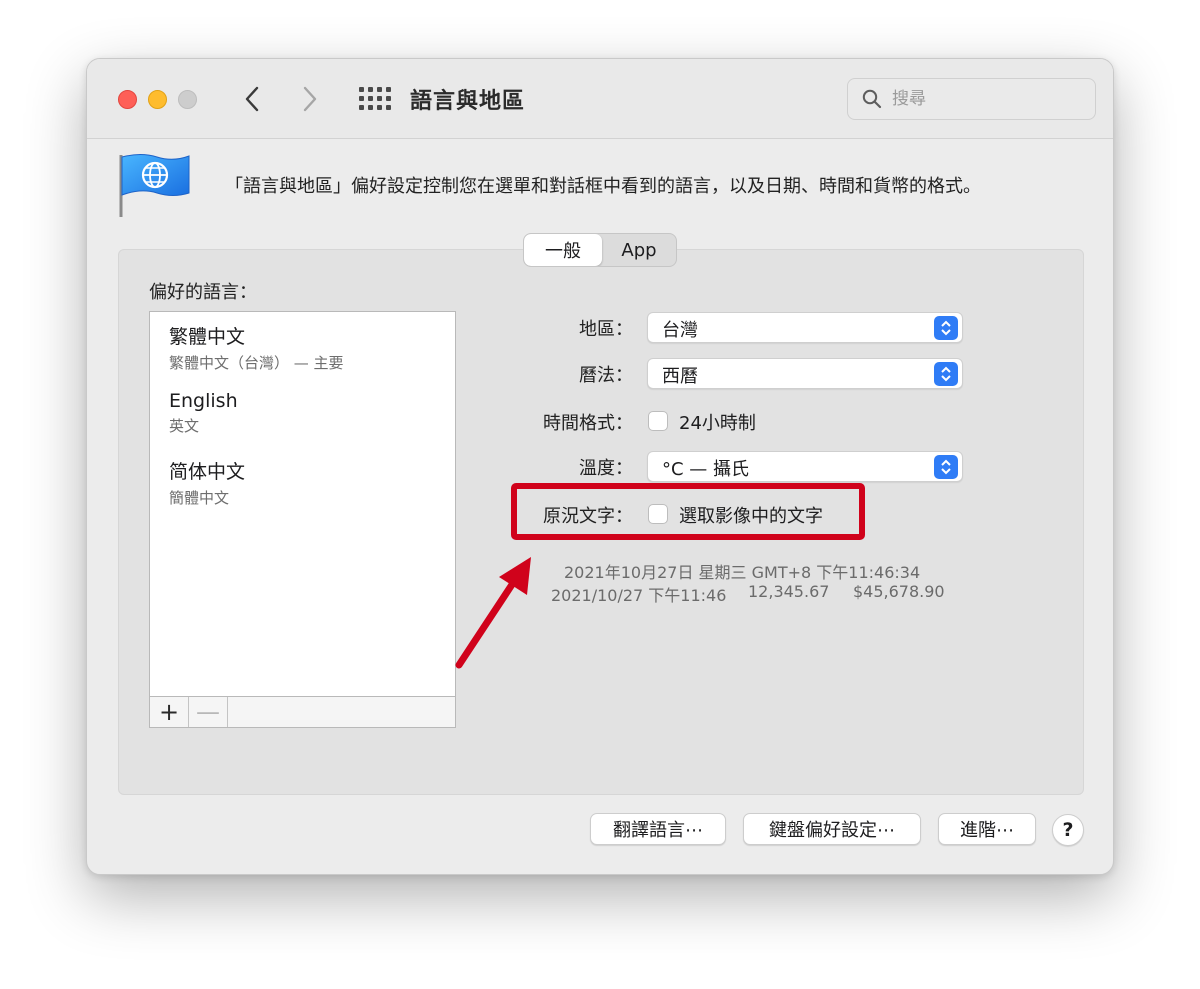 The image size is (1200, 989). What do you see at coordinates (805, 373) in the screenshot?
I see `calendar-popup: 西曆` at bounding box center [805, 373].